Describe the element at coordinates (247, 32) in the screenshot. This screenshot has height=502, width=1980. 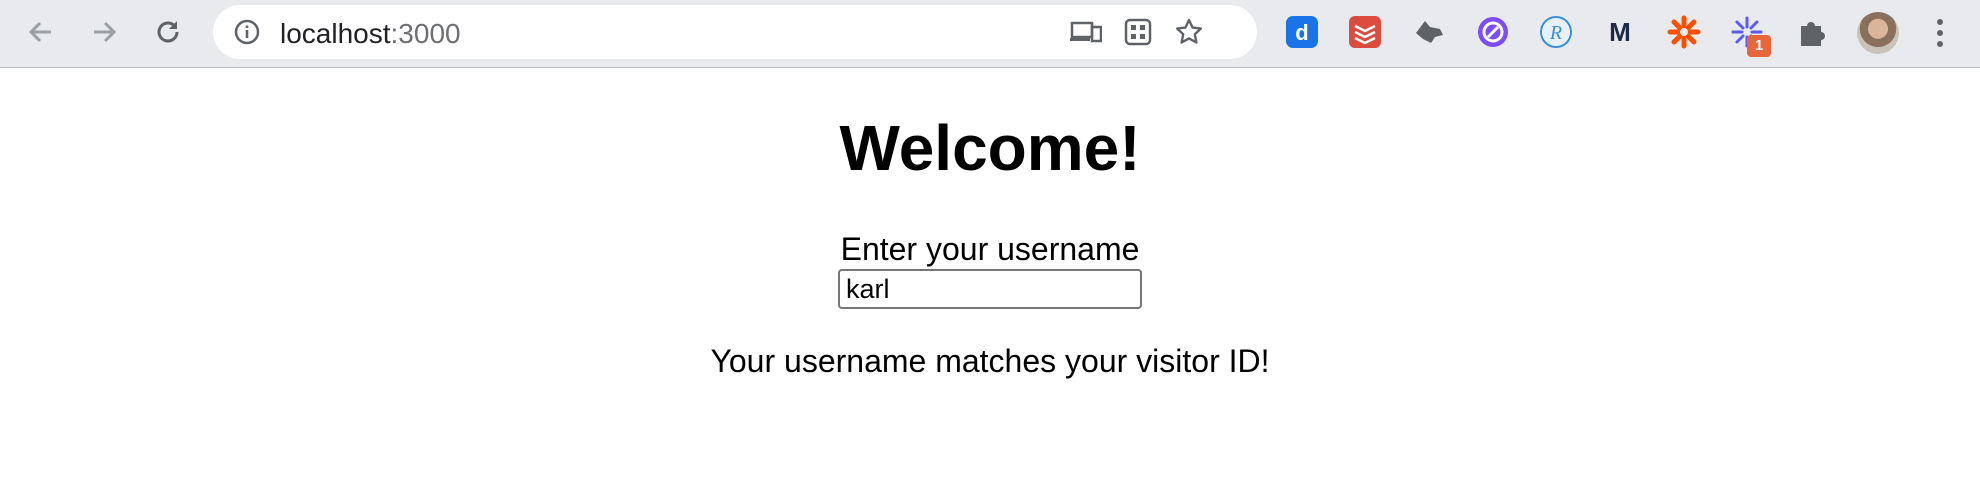
I see `info-icon` at that location.